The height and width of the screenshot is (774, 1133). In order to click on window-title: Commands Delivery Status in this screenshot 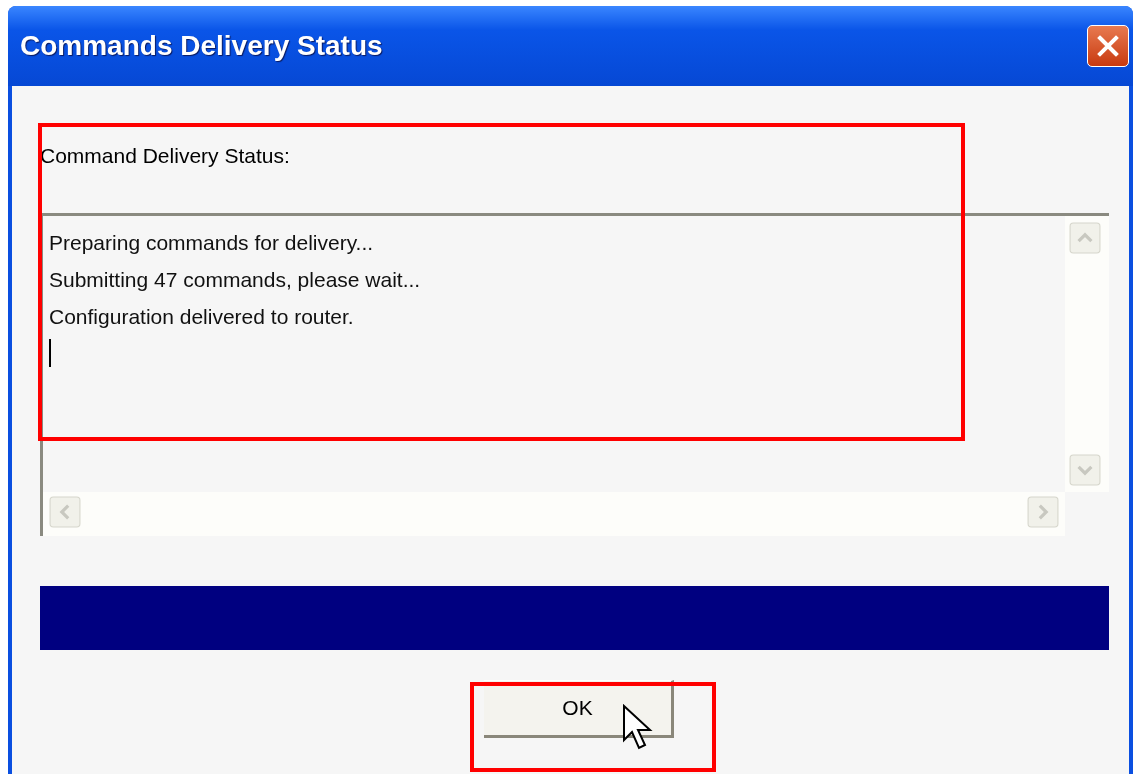, I will do `click(201, 46)`.